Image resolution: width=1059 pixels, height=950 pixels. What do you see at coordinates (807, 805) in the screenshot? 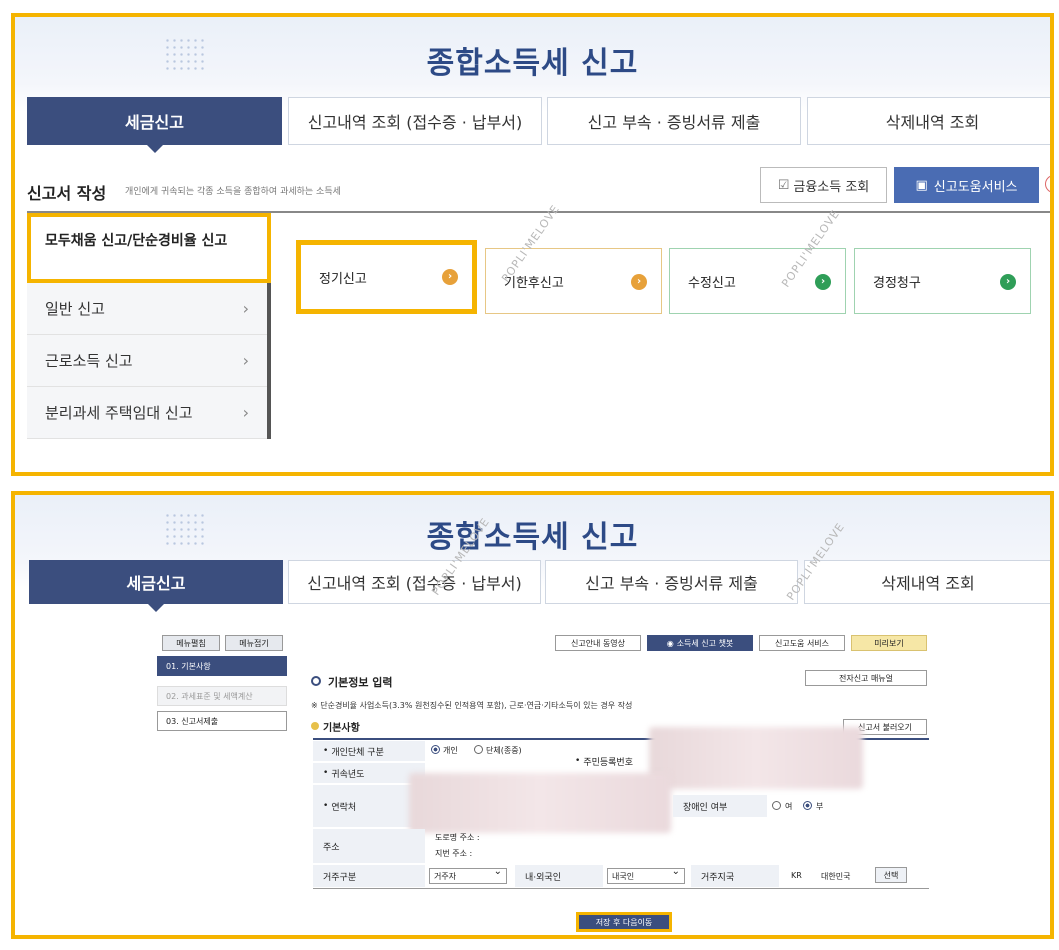
I see `radio-disabled-no` at bounding box center [807, 805].